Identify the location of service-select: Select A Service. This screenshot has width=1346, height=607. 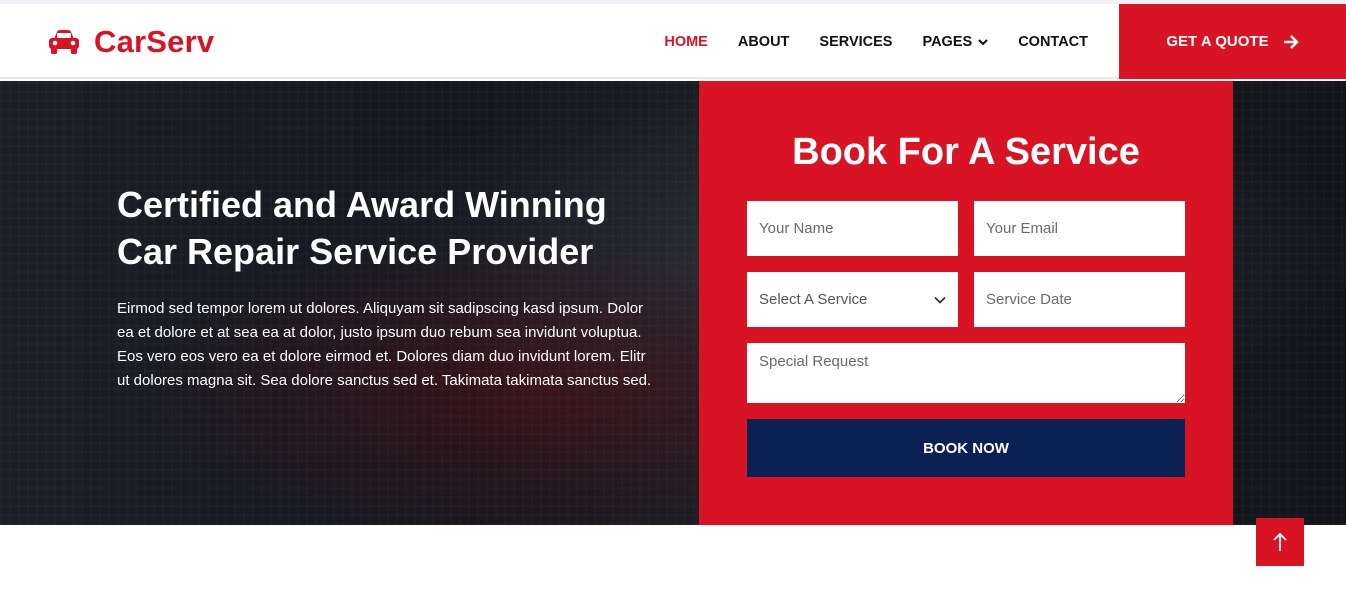
(852, 299).